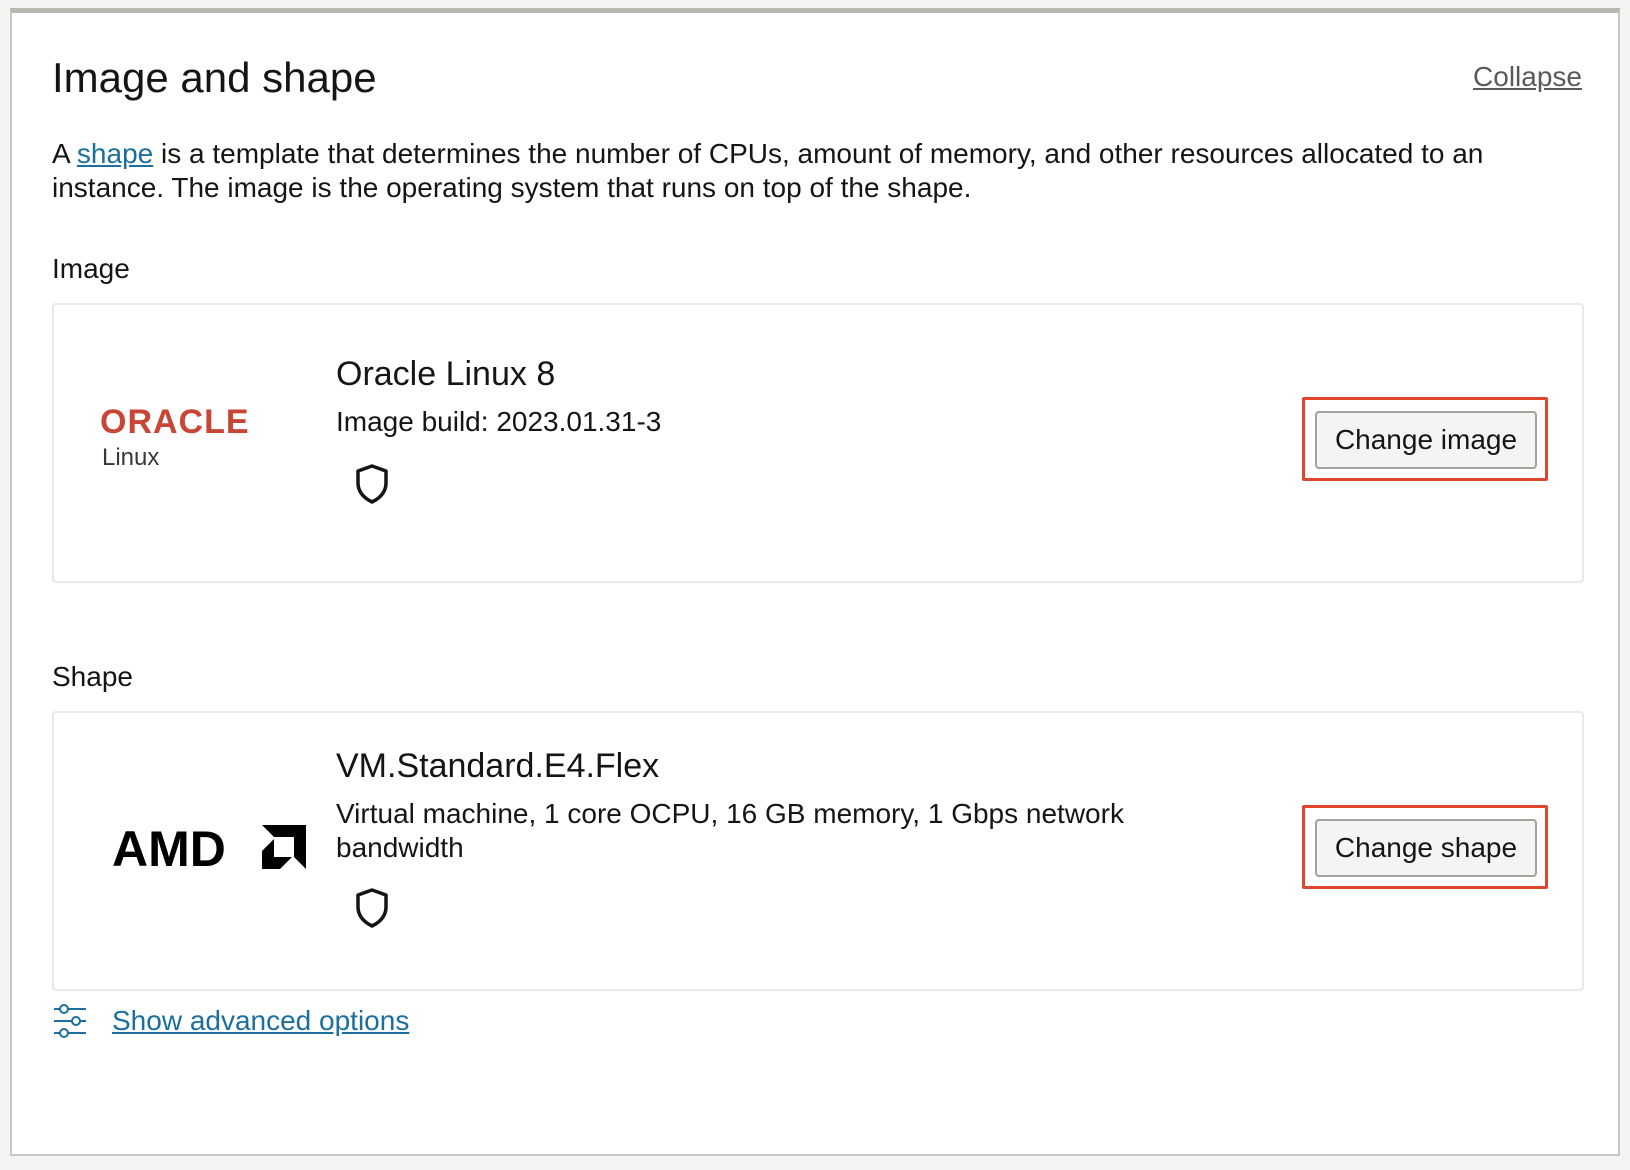  I want to click on show-advanced-options-link: Show advanced options, so click(260, 1021).